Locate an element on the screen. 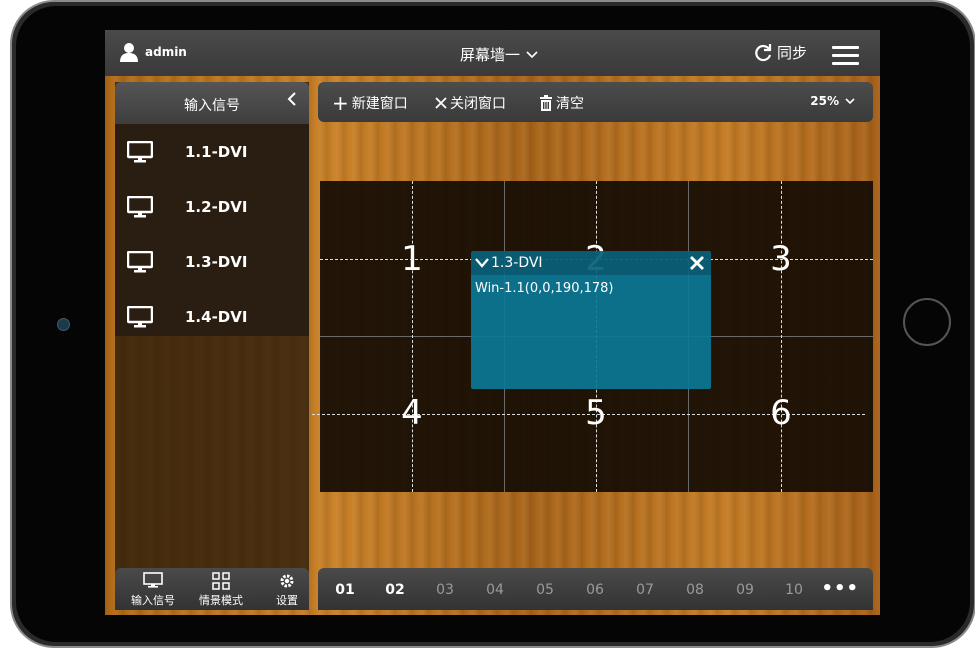  wall-name: 屏幕墙一 is located at coordinates (490, 55).